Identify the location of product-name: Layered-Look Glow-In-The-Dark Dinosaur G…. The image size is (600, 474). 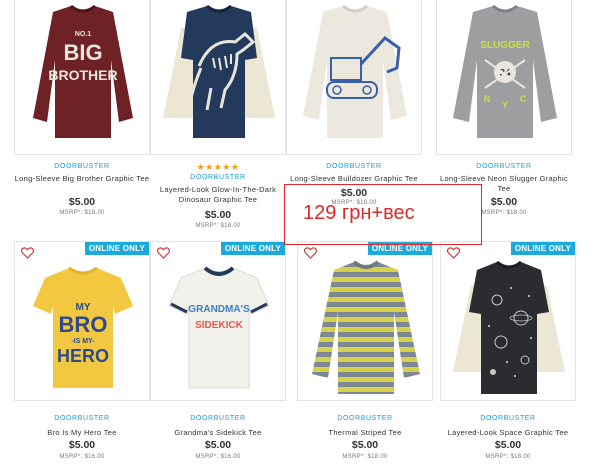
(218, 195).